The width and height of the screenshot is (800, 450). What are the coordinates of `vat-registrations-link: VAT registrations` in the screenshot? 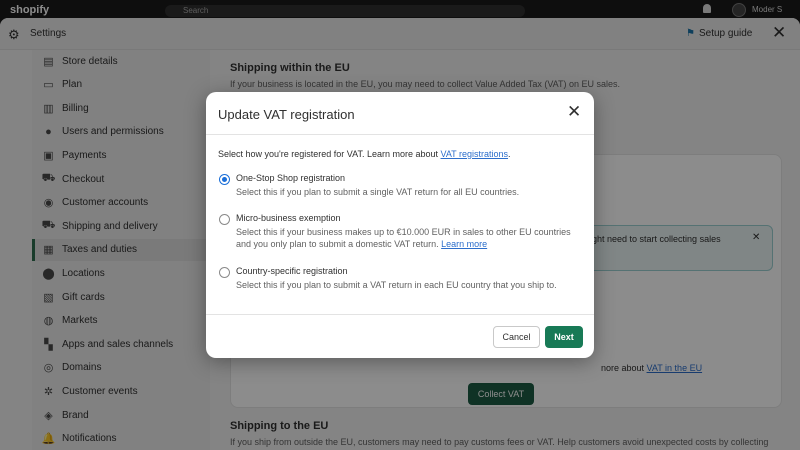 It's located at (475, 154).